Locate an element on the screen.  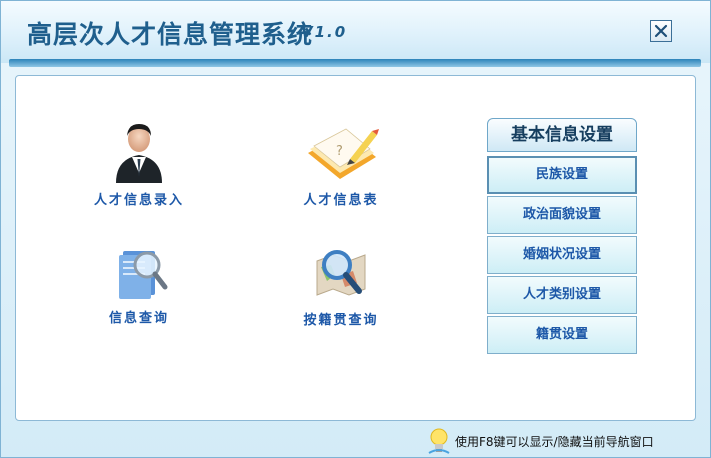
title-divider is located at coordinates (355, 63).